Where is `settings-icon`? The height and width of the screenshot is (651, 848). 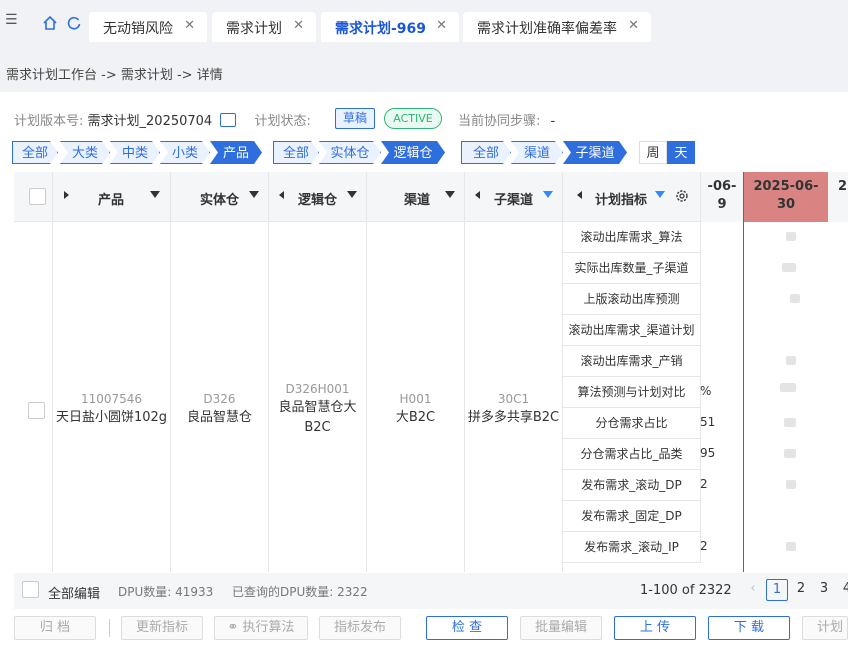 settings-icon is located at coordinates (682, 196).